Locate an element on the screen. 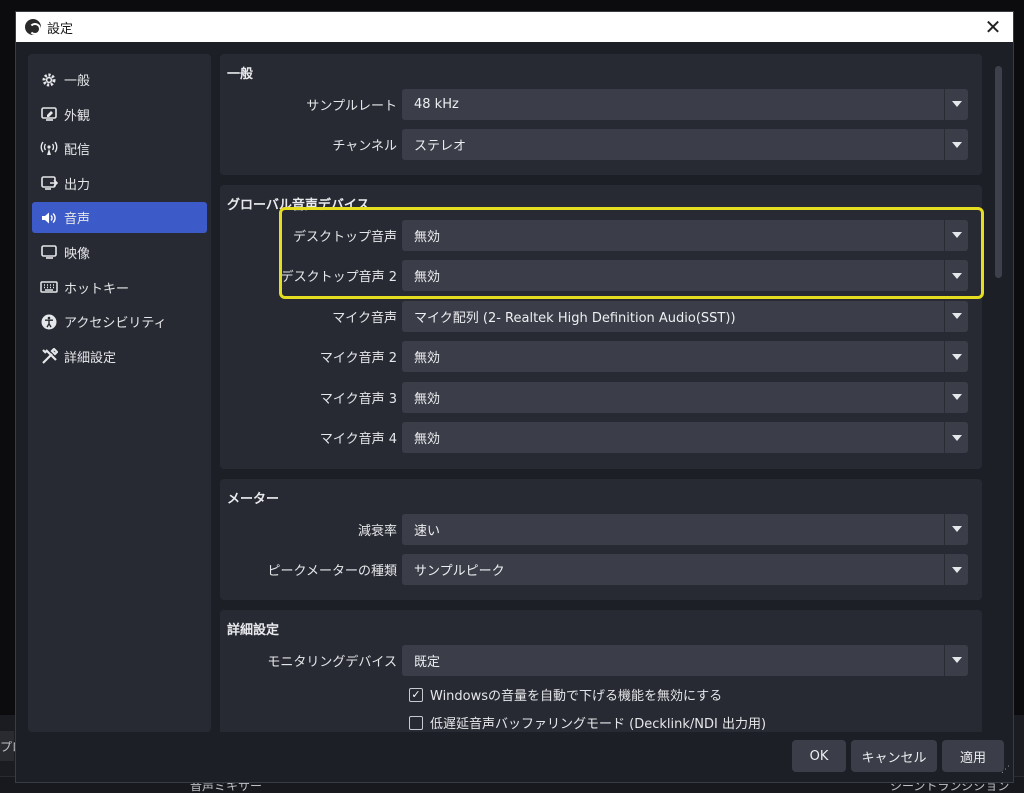 Image resolution: width=1024 pixels, height=793 pixels. desktop-audio-2-label: デスクトップ音声 2 is located at coordinates (338, 278).